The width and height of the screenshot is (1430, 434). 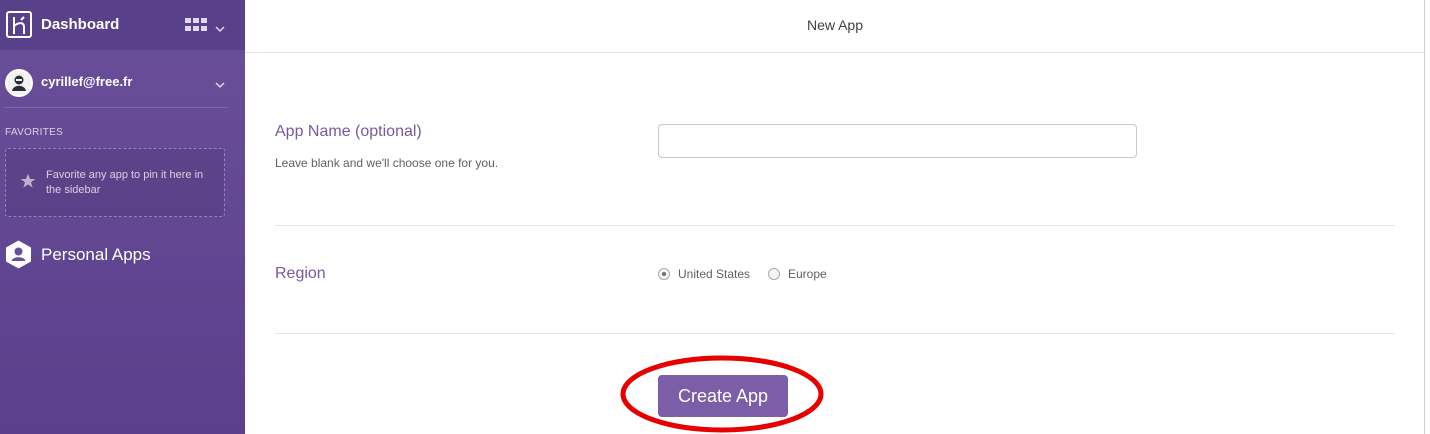 I want to click on heroku-logo-icon, so click(x=19, y=24).